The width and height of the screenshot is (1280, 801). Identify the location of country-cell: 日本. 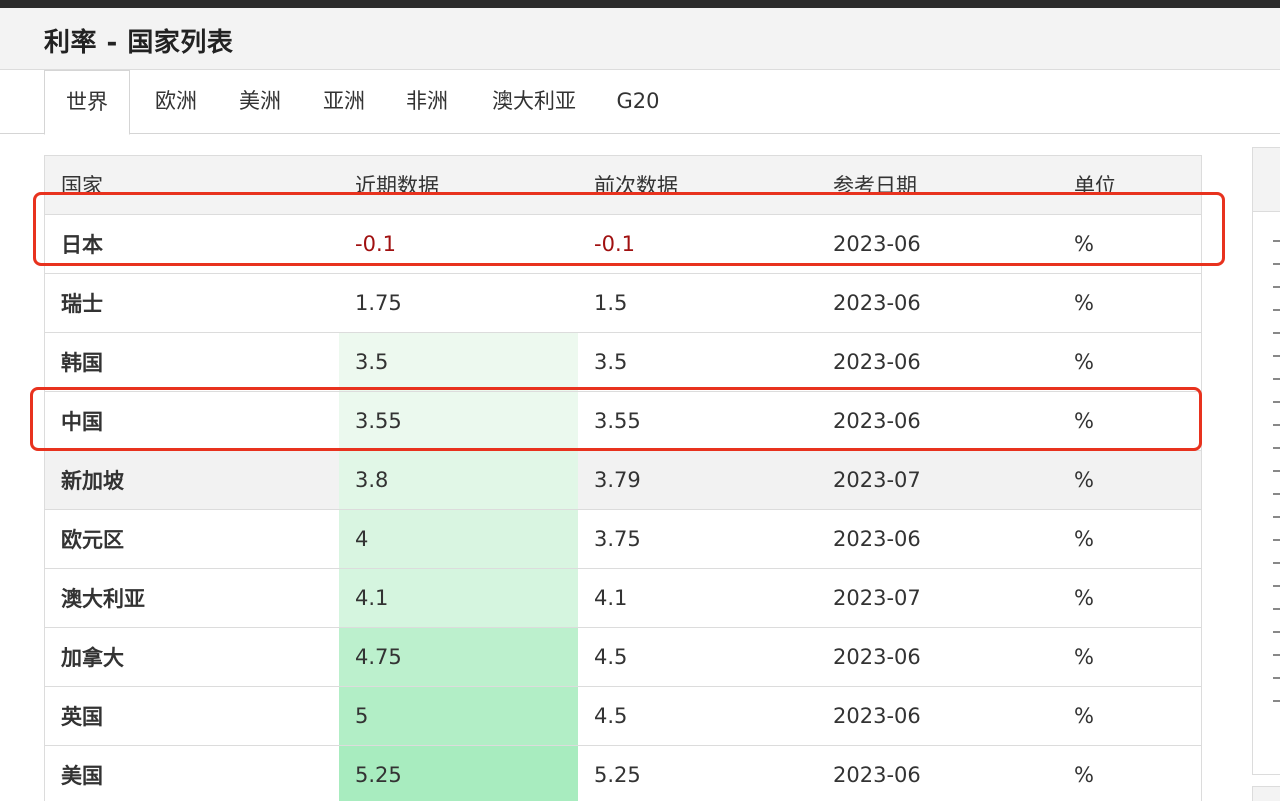
(192, 244).